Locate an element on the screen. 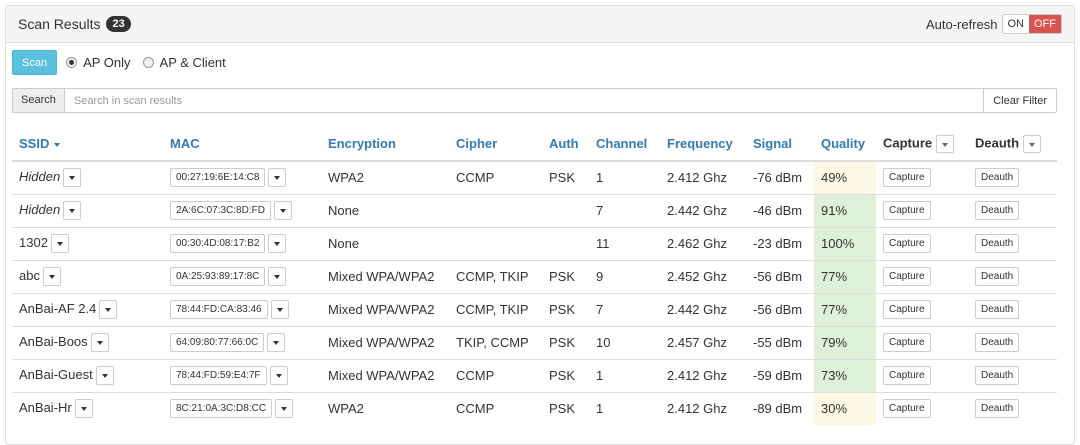 Image resolution: width=1080 pixels, height=445 pixels. panel-heading: Scan Results 23 Auto-refresh ON OFF is located at coordinates (540, 24).